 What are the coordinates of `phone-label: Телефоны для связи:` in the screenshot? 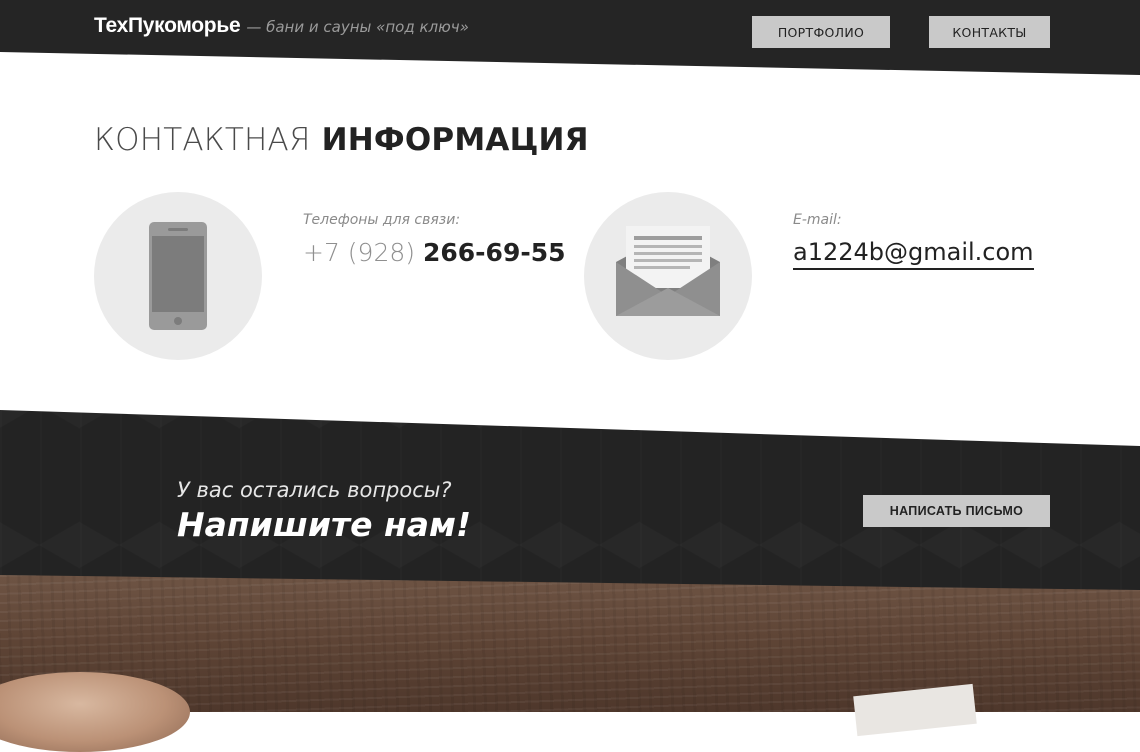 It's located at (382, 220).